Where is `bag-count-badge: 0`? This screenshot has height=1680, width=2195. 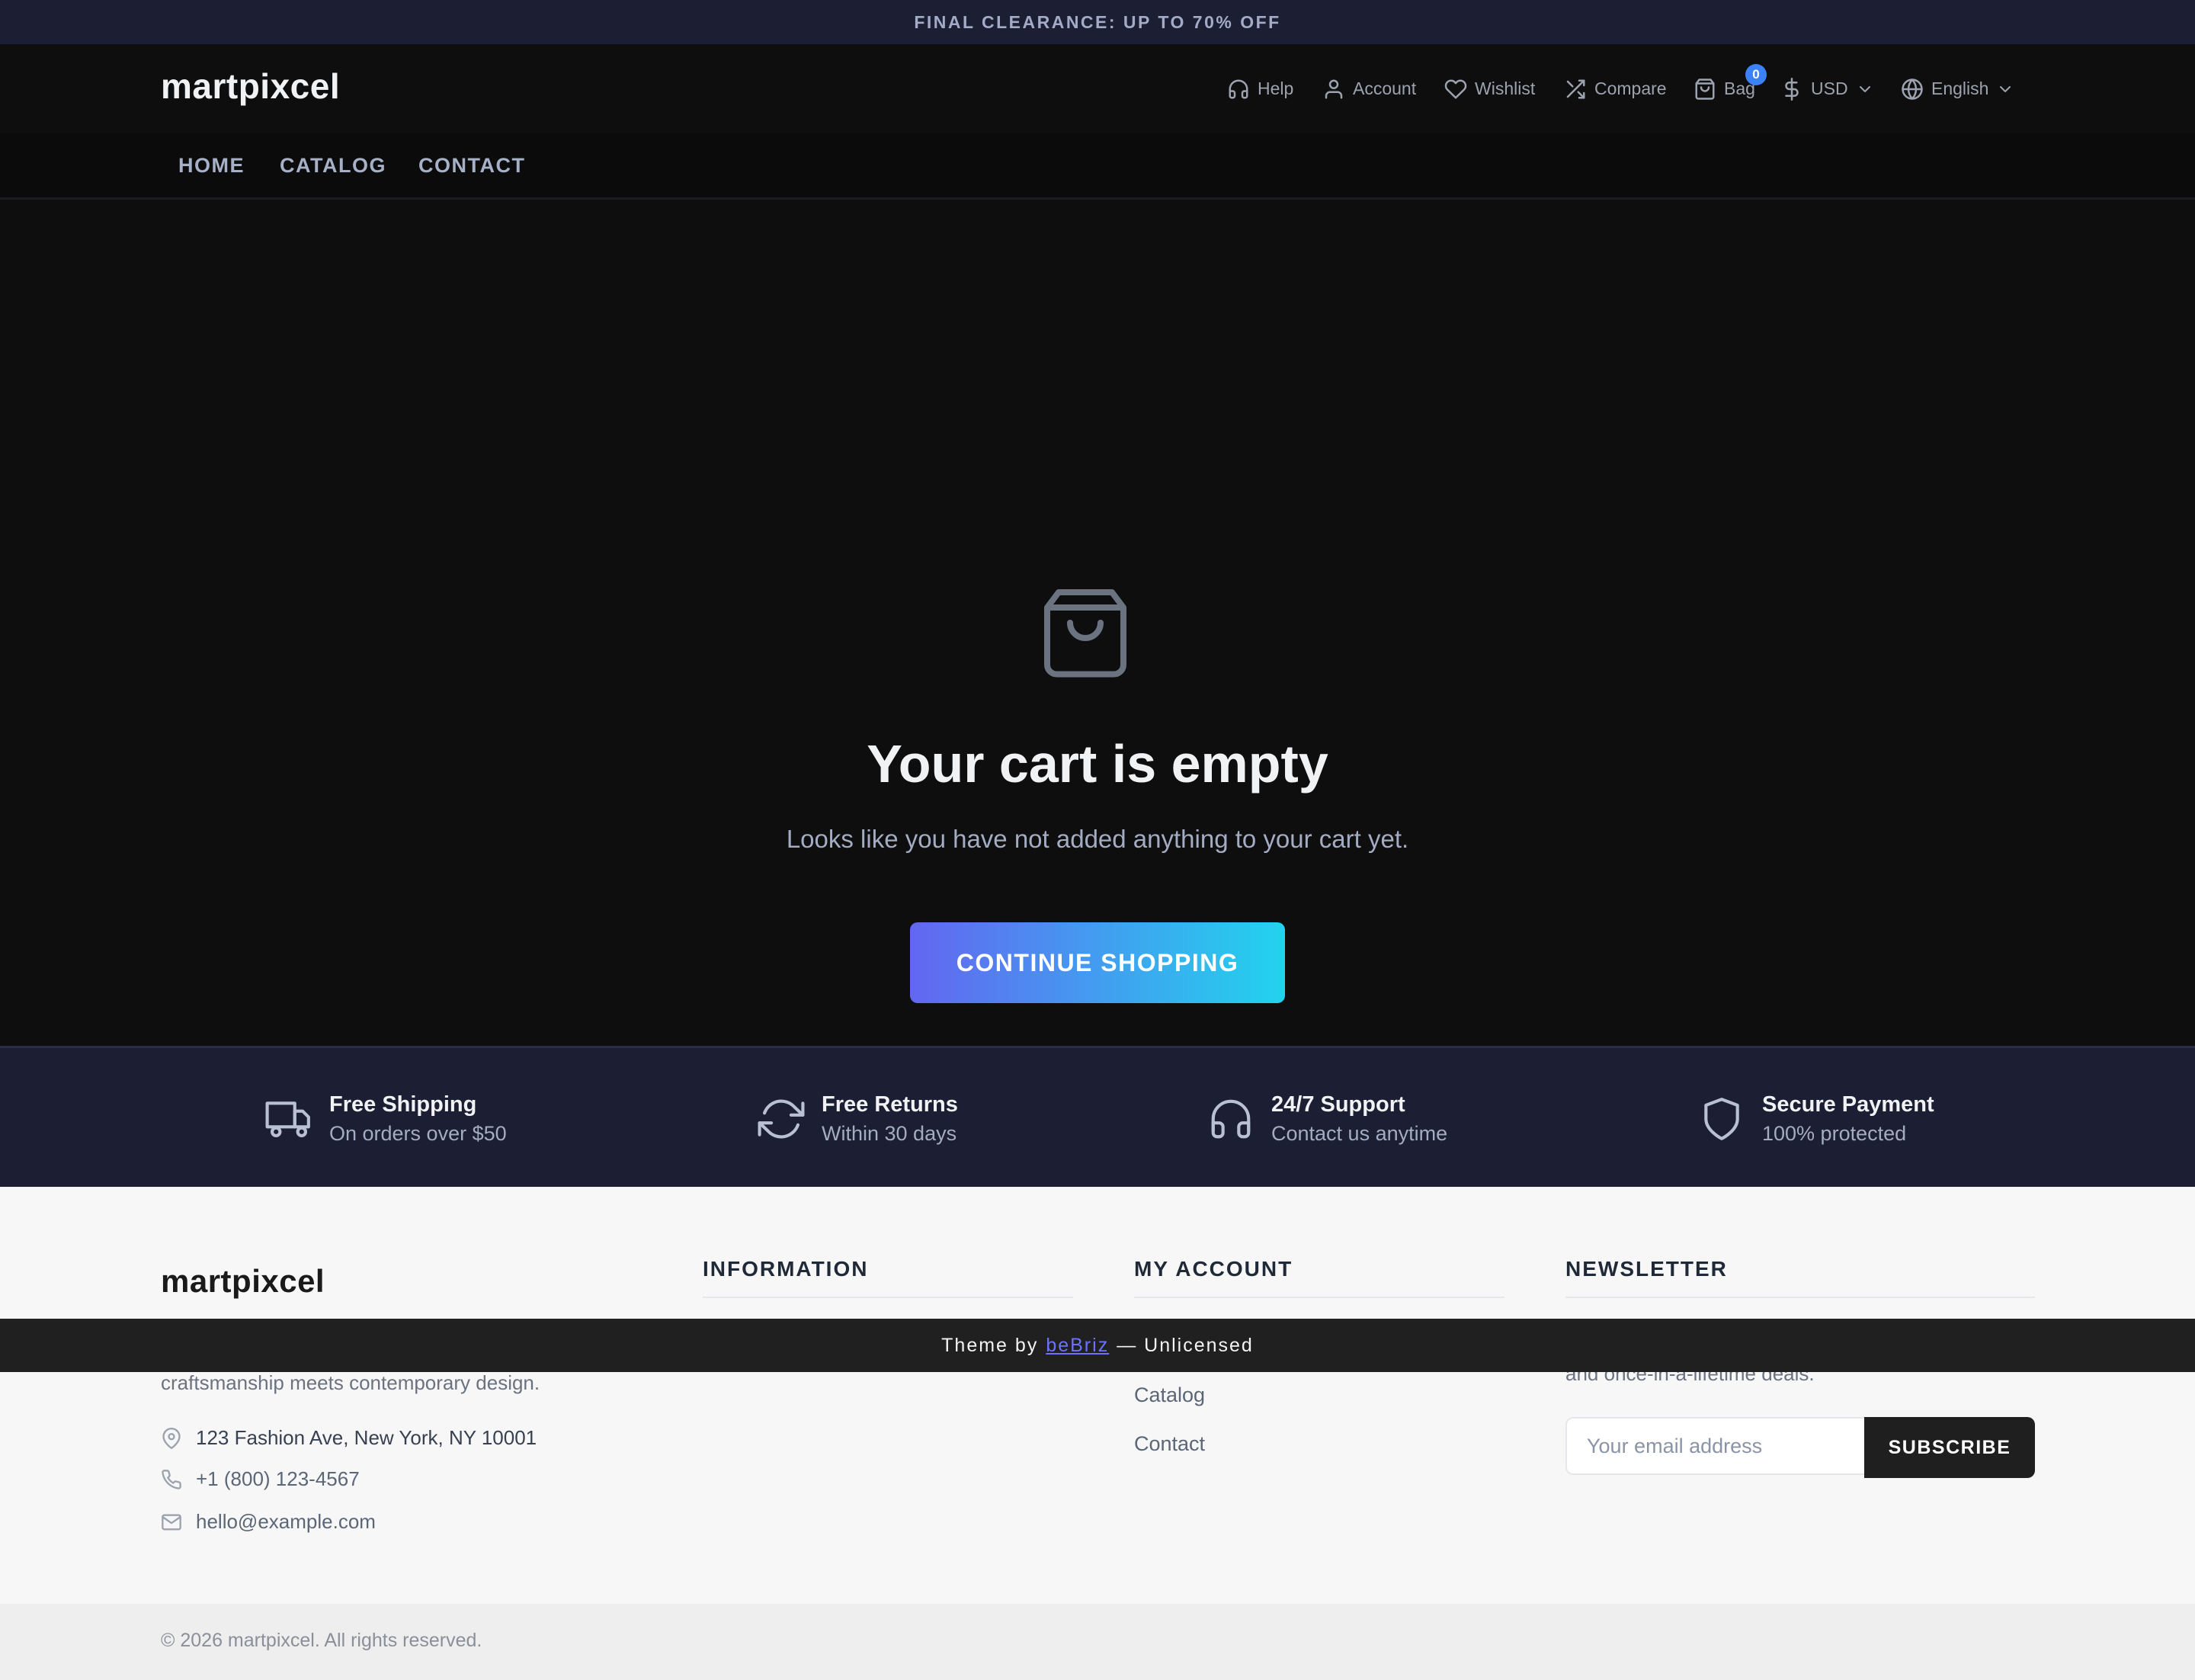 bag-count-badge: 0 is located at coordinates (1756, 74).